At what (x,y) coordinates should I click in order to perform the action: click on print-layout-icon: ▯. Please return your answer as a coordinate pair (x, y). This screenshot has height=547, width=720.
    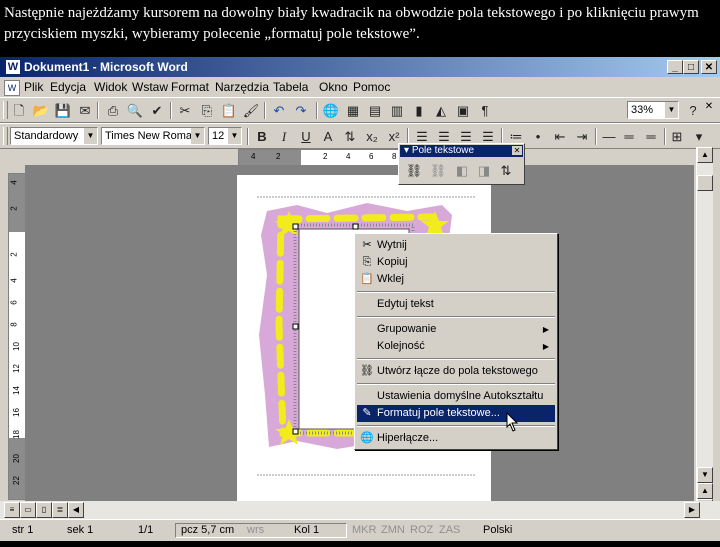
    Looking at the image, I should click on (44, 510).